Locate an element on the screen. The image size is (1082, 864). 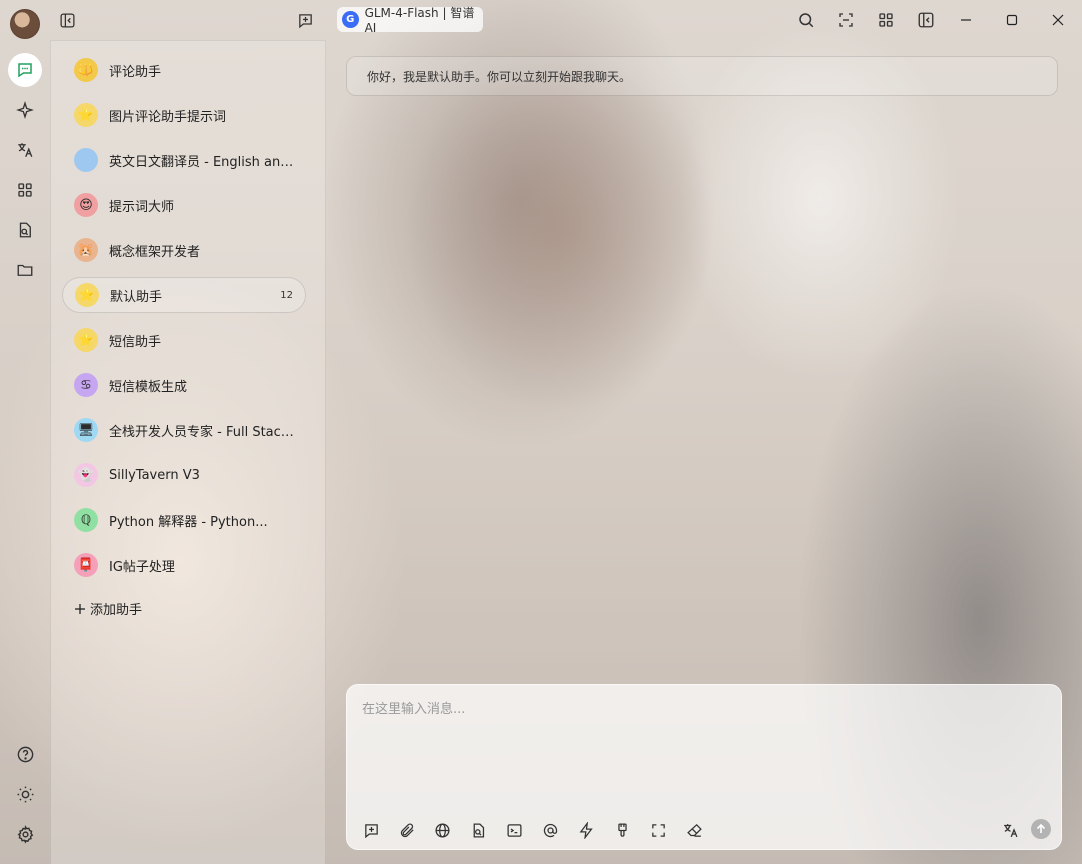
add-assistant-button: 添加助手 is located at coordinates (108, 608).